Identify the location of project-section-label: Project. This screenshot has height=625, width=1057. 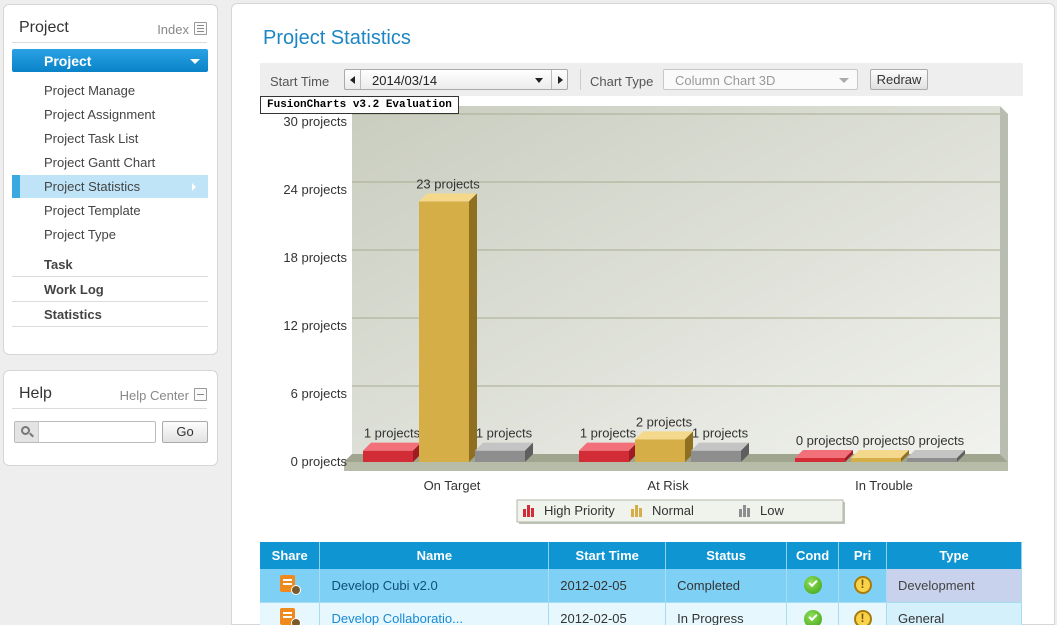
(68, 61).